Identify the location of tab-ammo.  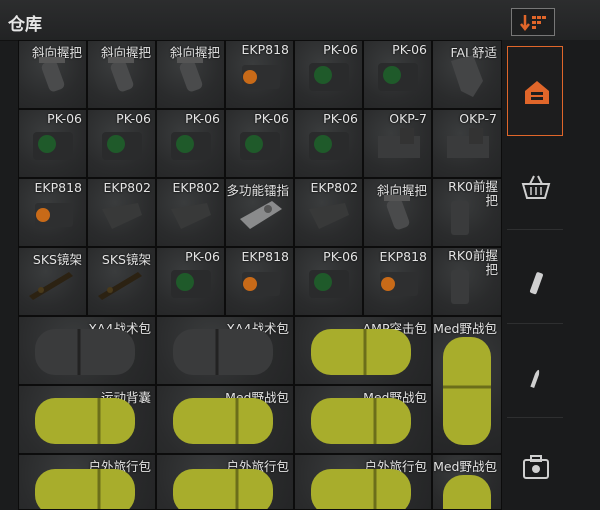
(535, 371).